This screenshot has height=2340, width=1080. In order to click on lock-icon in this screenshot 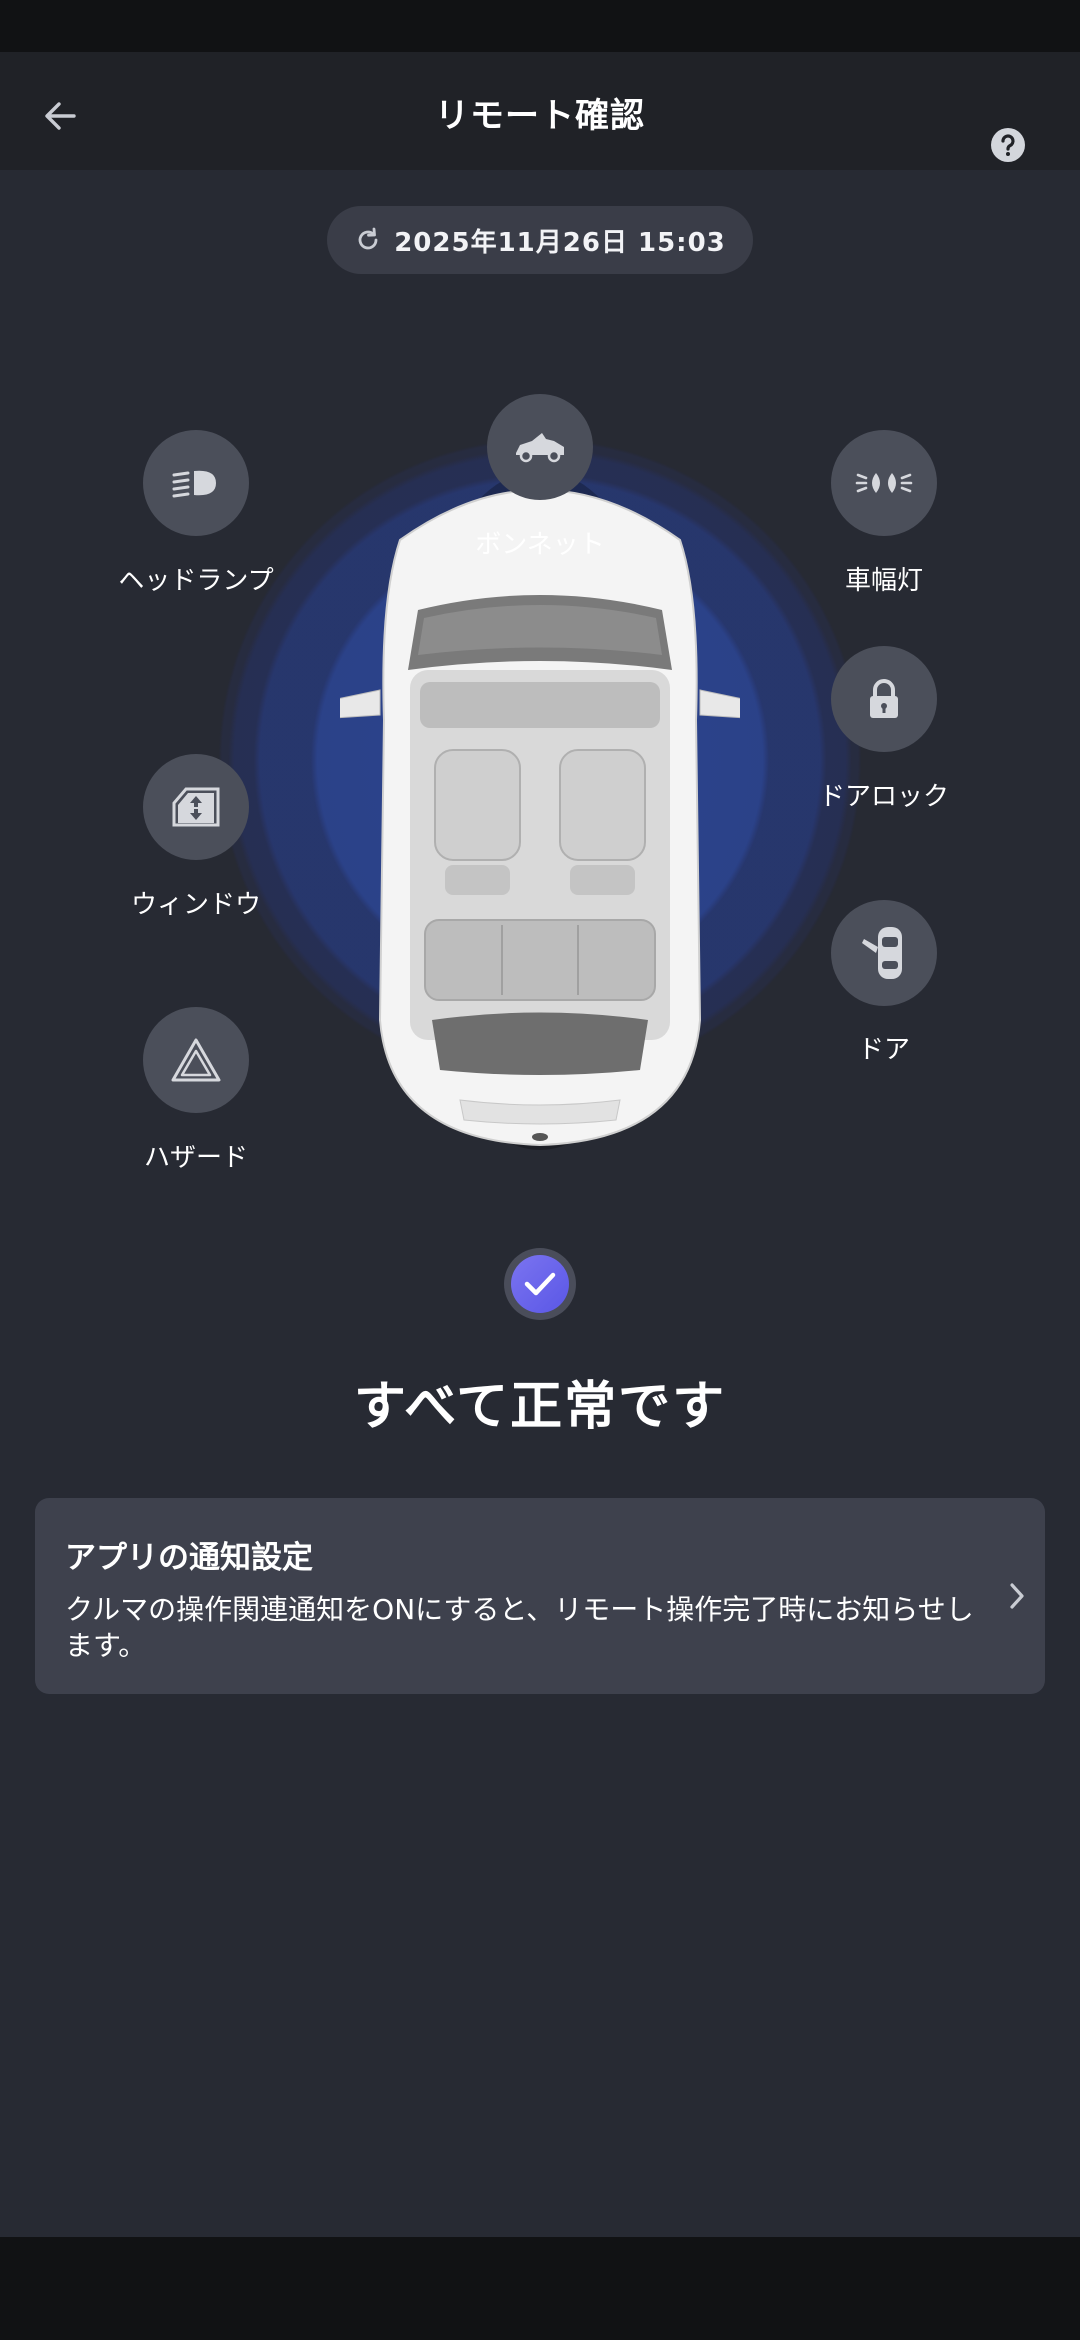, I will do `click(884, 698)`.